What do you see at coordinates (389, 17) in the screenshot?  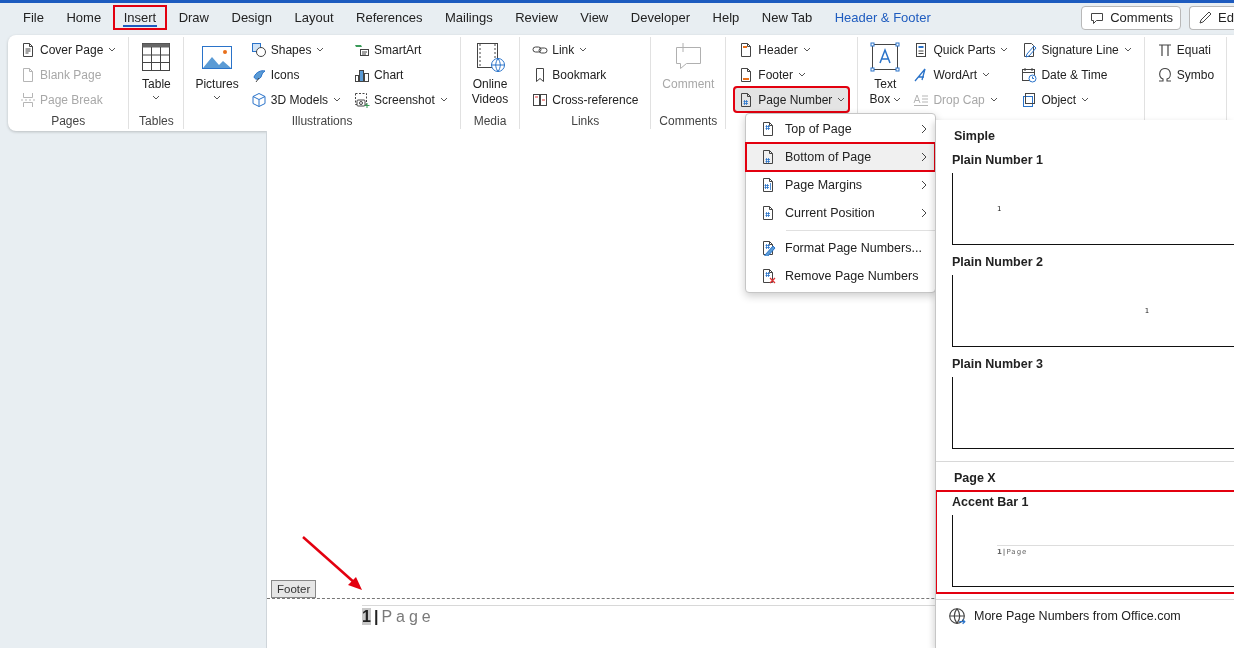 I see `ribbon-tab: References` at bounding box center [389, 17].